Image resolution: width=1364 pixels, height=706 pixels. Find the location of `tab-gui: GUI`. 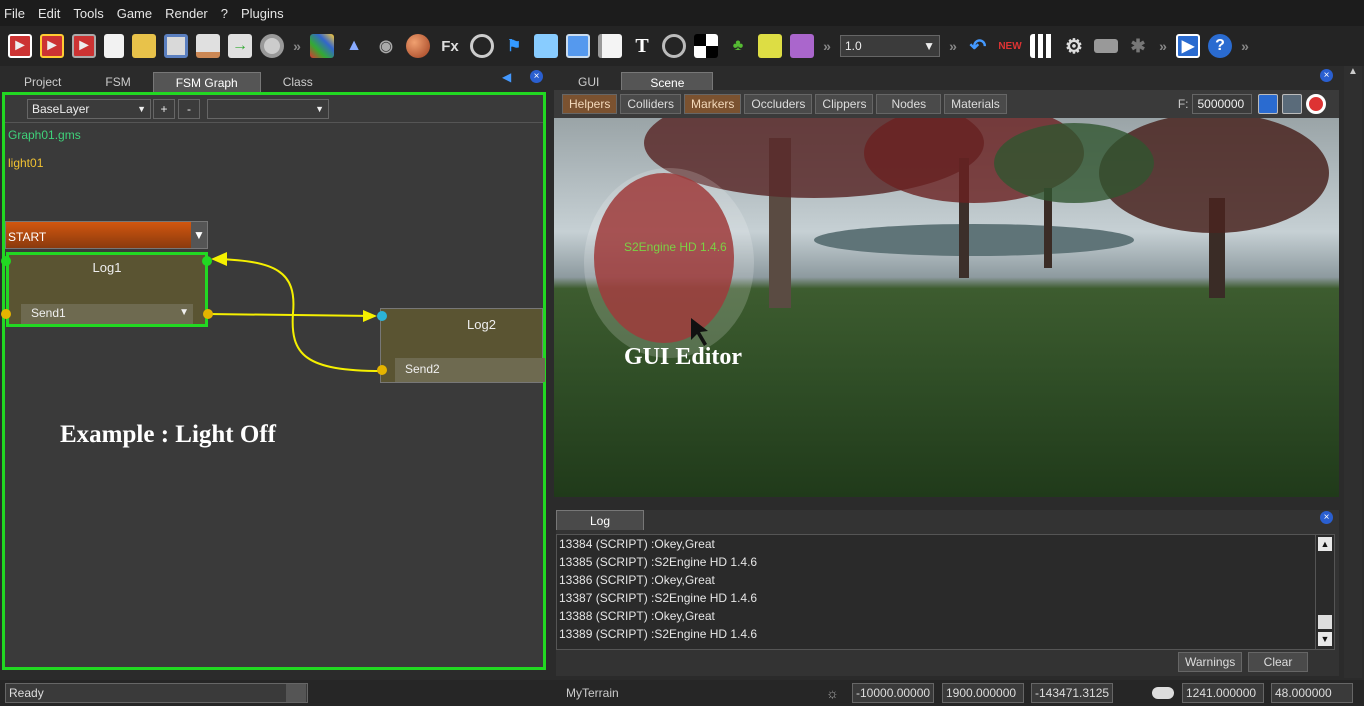

tab-gui: GUI is located at coordinates (588, 82).